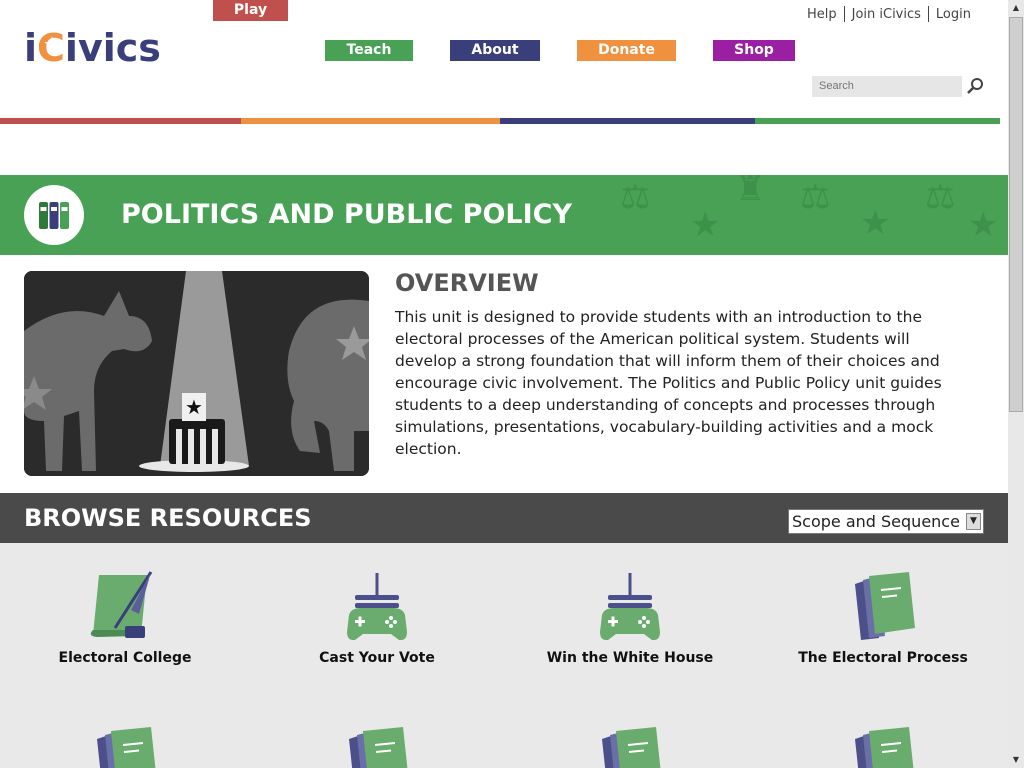 The width and height of the screenshot is (1024, 768). What do you see at coordinates (1016, 214) in the screenshot?
I see `scrollbar-thumb` at bounding box center [1016, 214].